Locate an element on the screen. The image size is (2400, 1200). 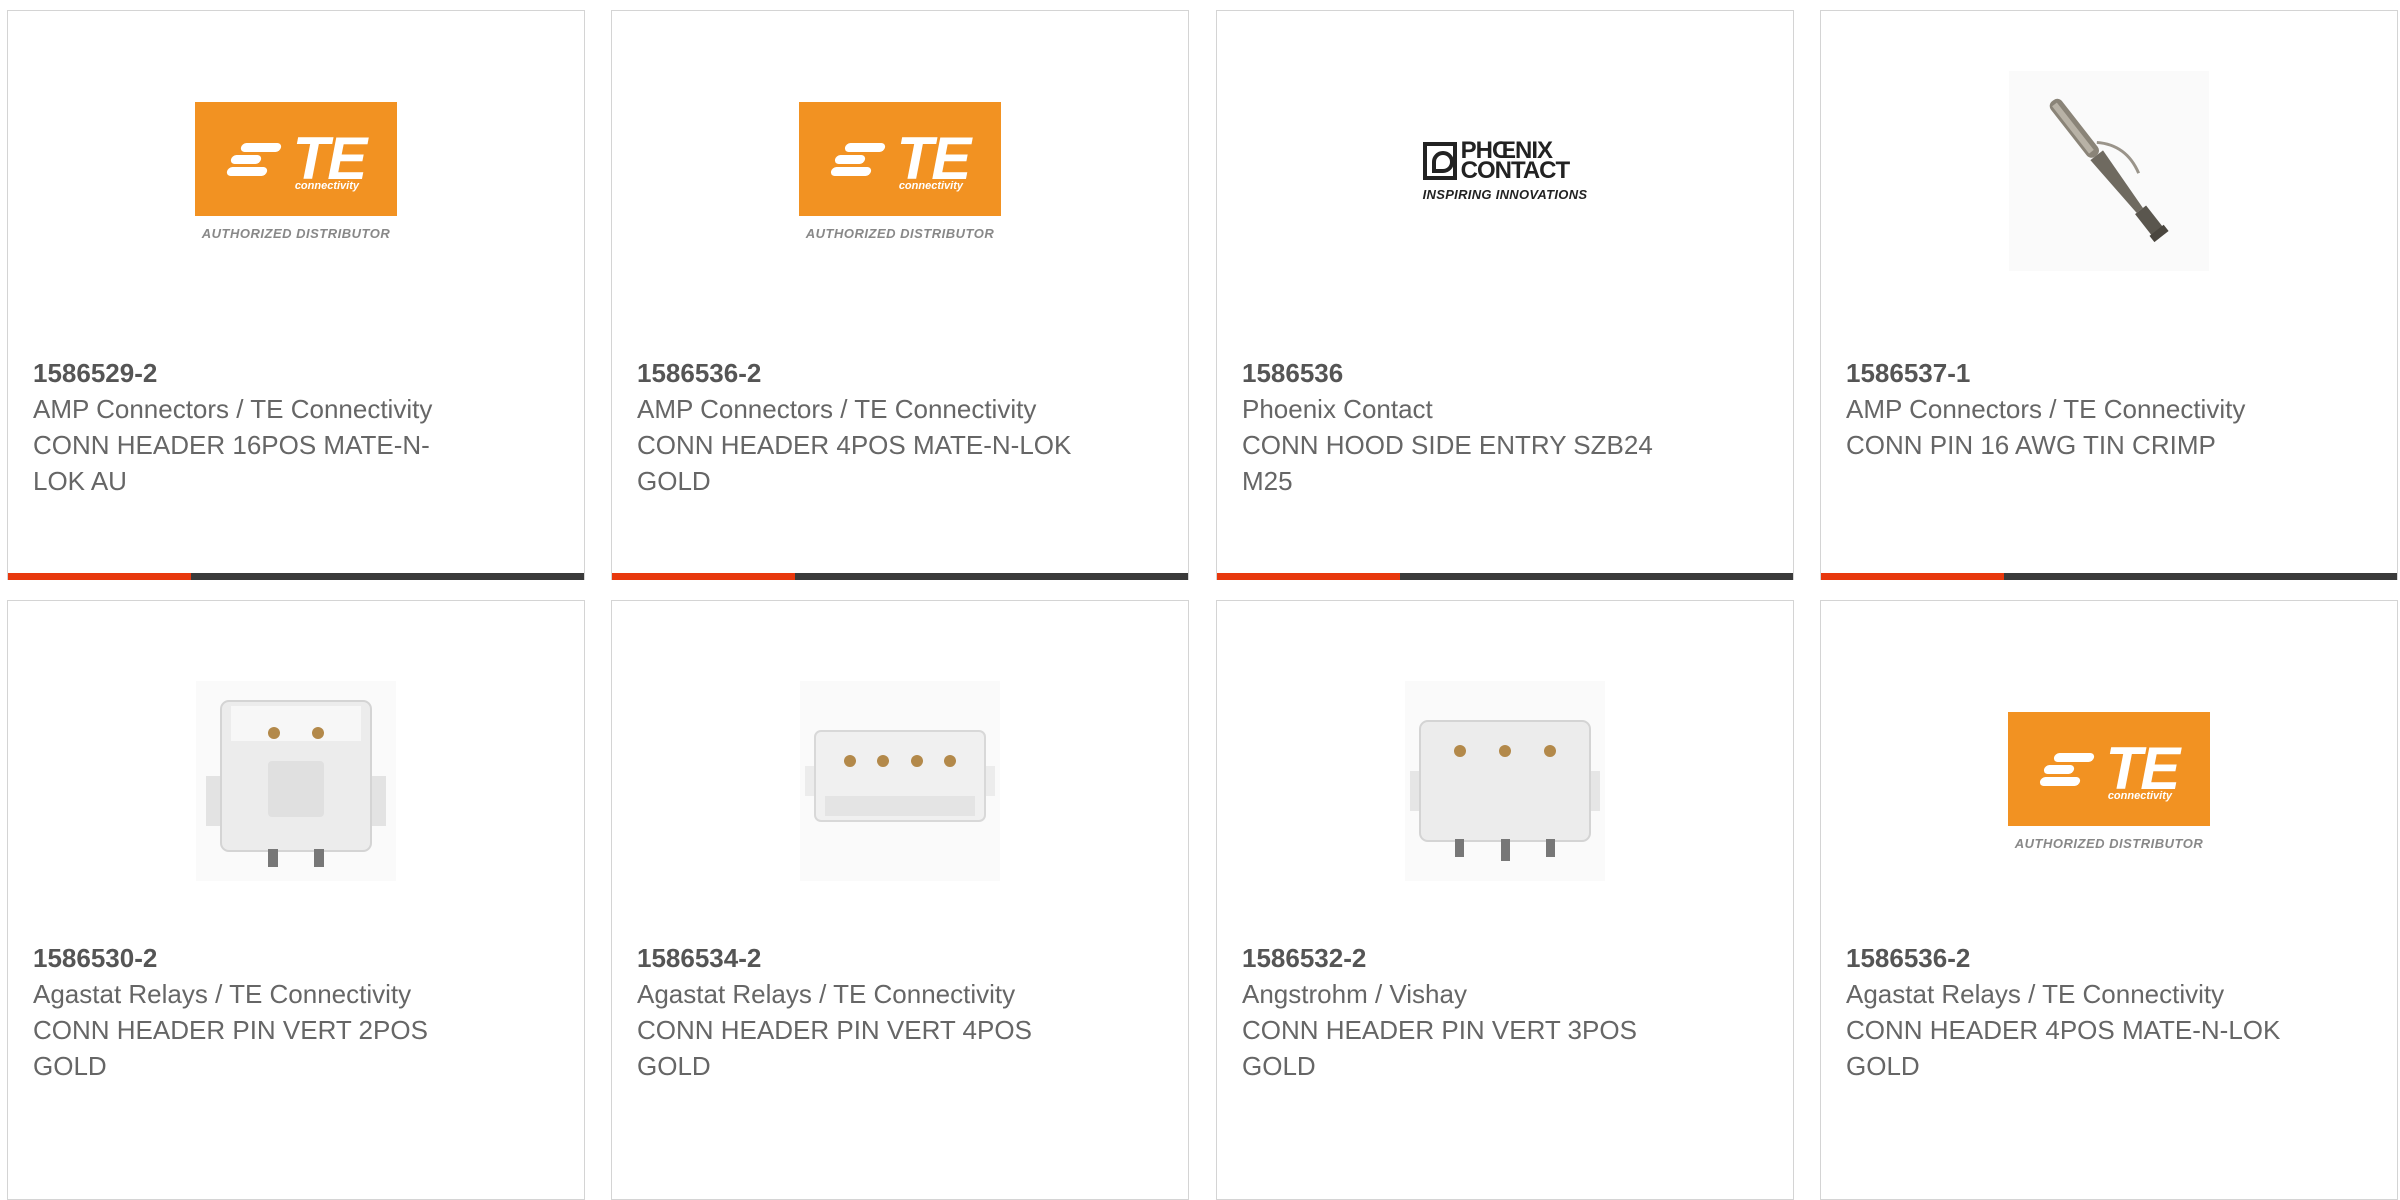
manufacturer: Phoenix Contact is located at coordinates (1337, 409).